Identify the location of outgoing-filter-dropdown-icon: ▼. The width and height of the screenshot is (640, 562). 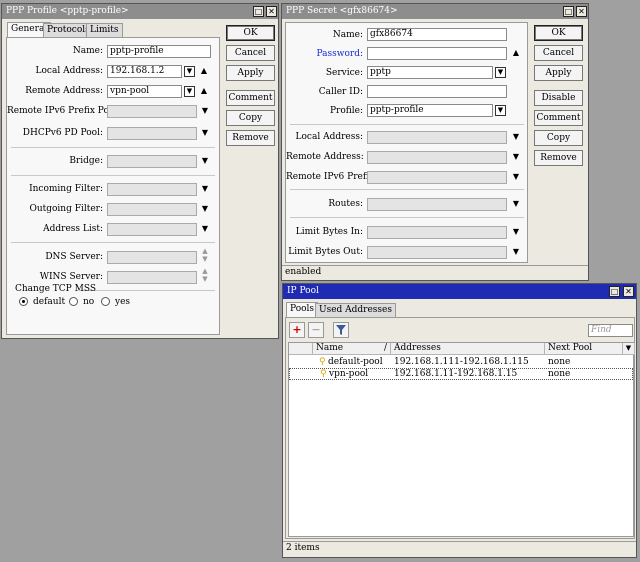
(205, 209).